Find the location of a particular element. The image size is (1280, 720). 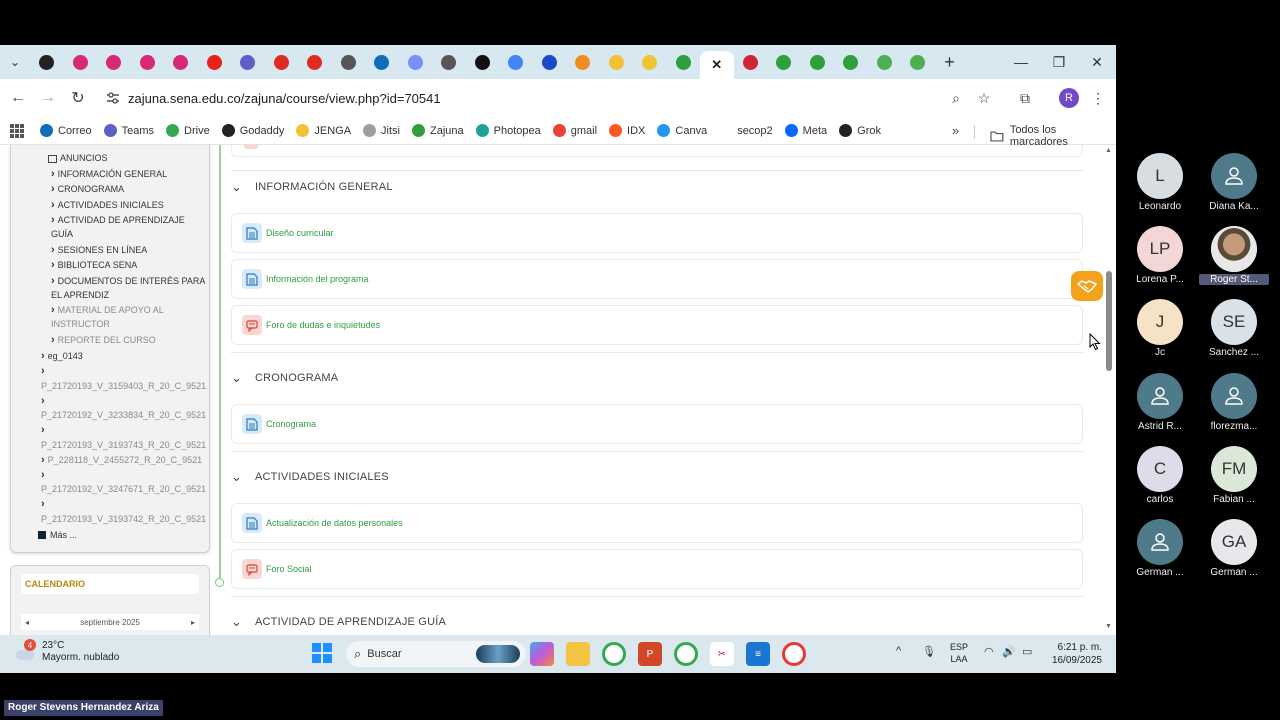

bookmark-item: Grok is located at coordinates (860, 130).